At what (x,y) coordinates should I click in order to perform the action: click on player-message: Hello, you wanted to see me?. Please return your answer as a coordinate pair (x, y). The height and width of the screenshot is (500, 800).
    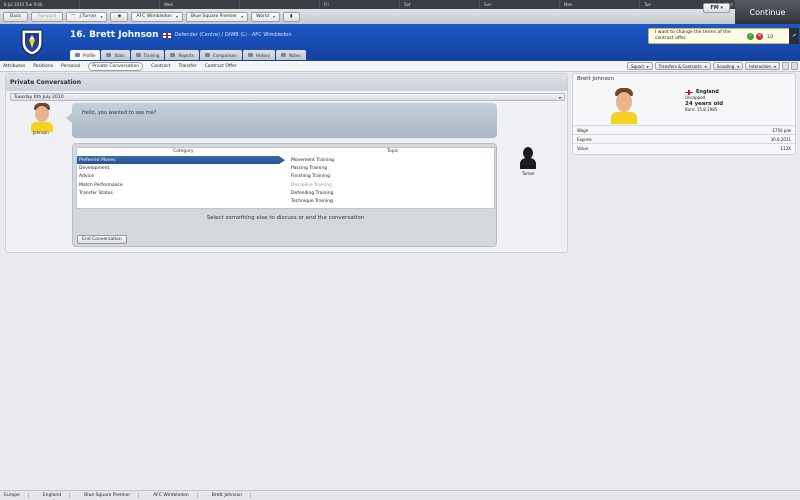
    Looking at the image, I should click on (119, 113).